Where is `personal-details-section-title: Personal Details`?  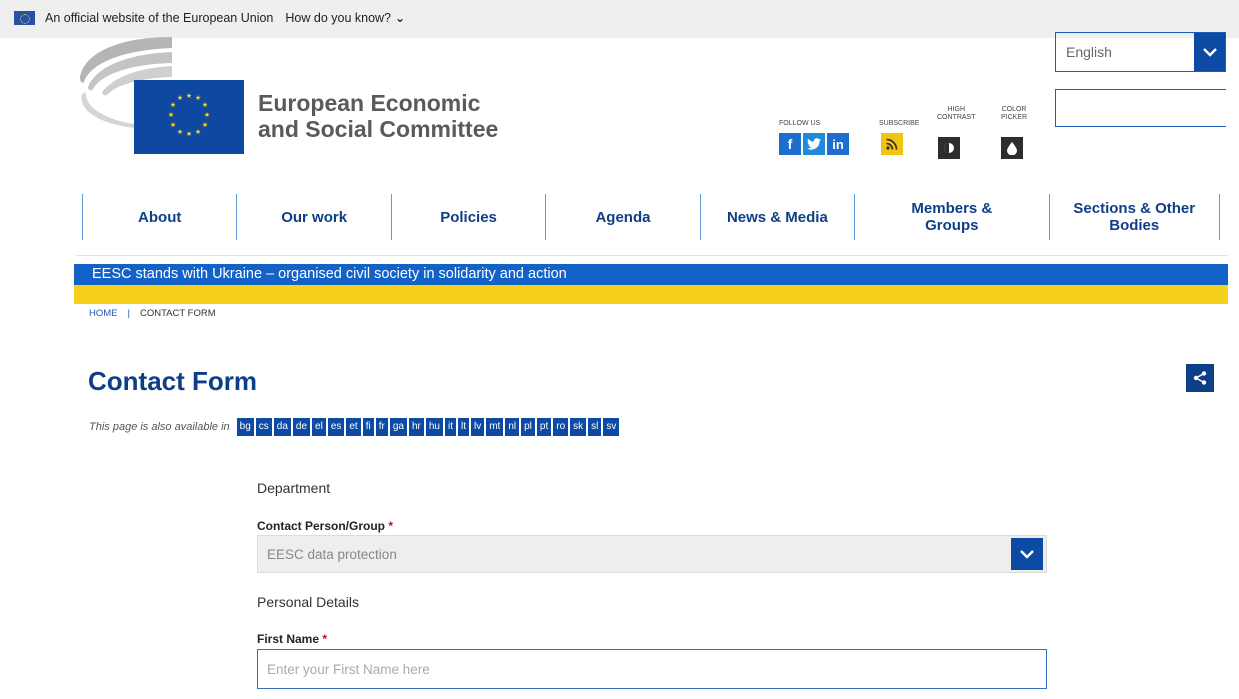
personal-details-section-title: Personal Details is located at coordinates (308, 602).